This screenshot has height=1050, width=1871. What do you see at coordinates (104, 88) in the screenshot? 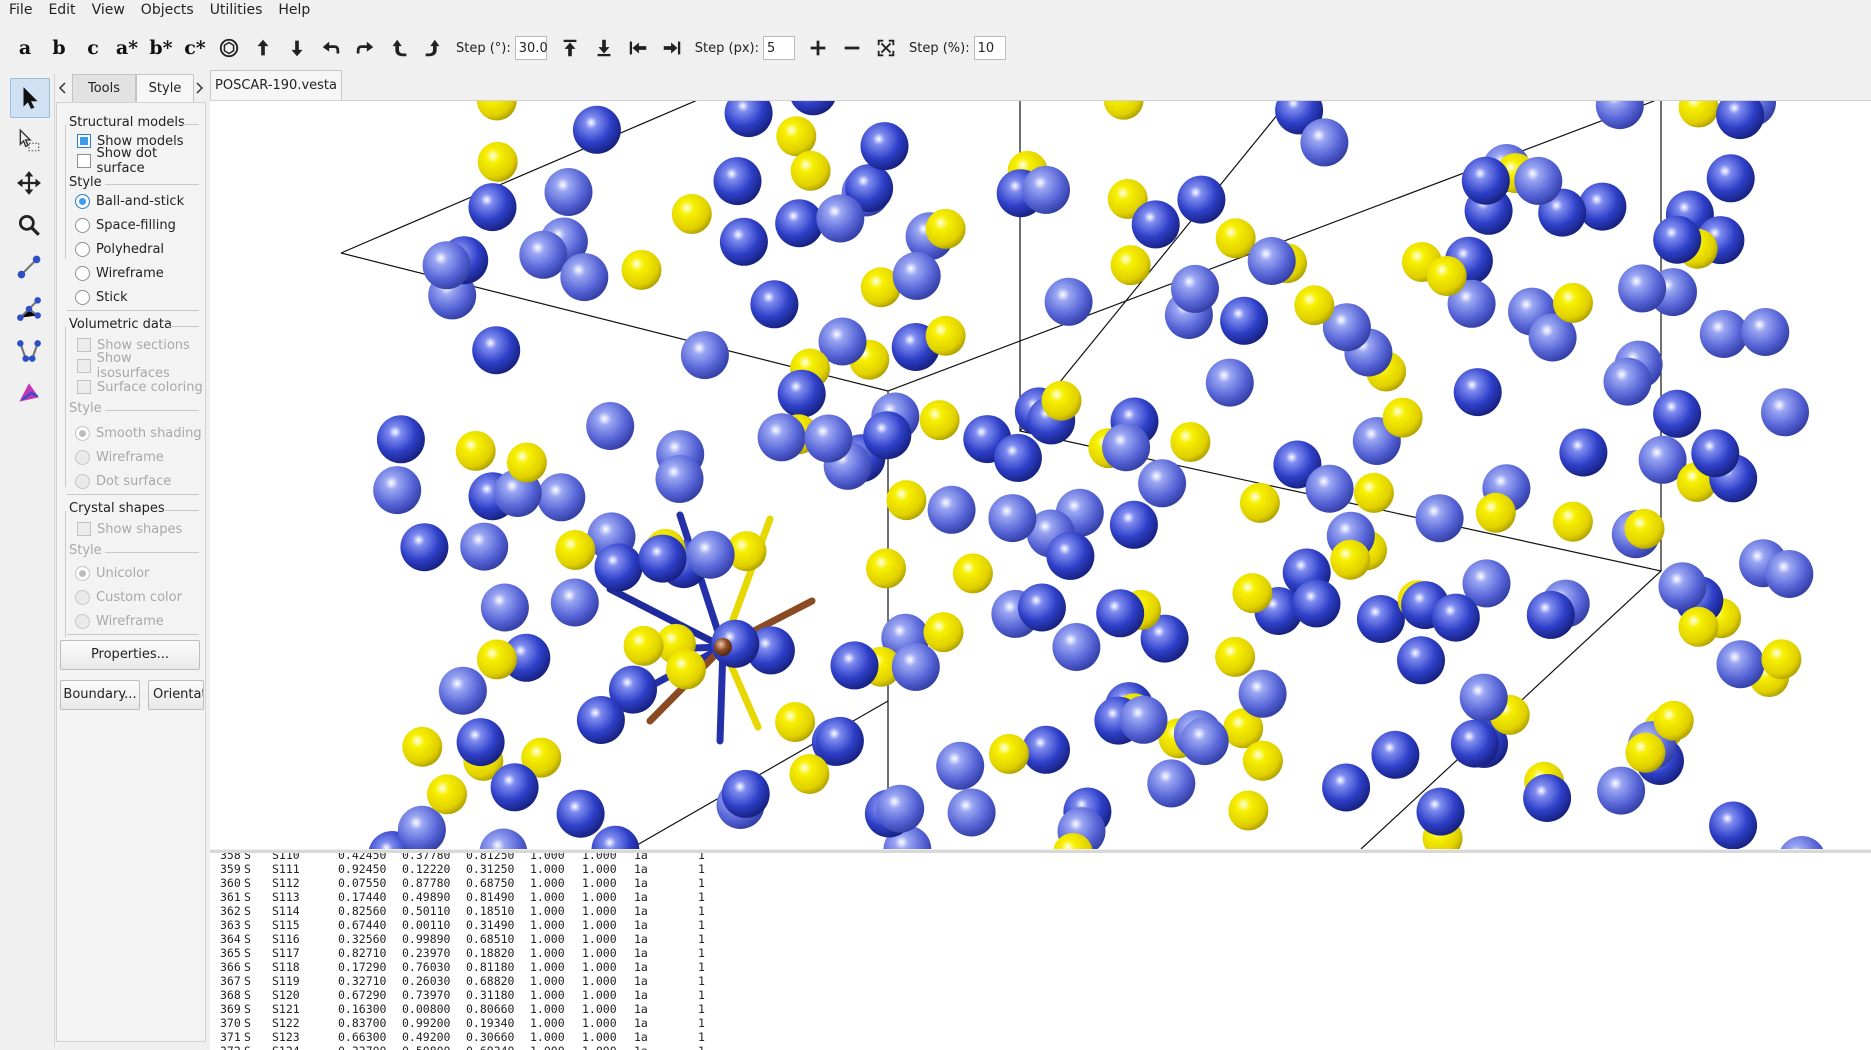
I see `tab-tools: Tools` at bounding box center [104, 88].